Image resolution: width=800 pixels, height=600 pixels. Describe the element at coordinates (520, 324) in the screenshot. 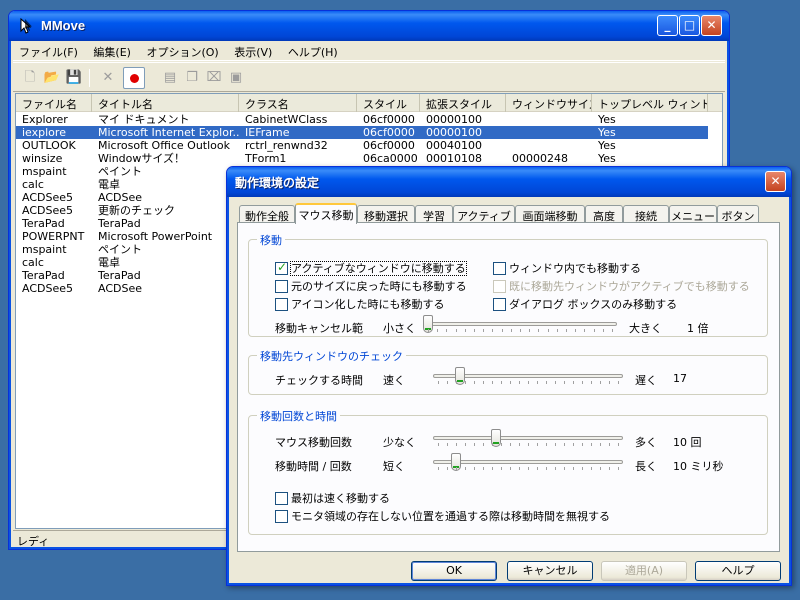

I see `cancel-range-slider` at that location.